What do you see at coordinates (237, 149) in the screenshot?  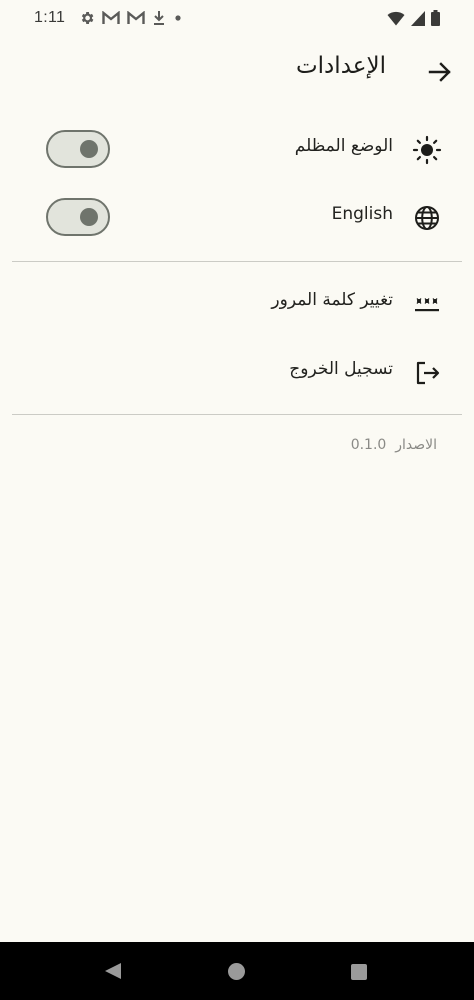 I see `dark-mode-row: الوضع المظلم` at bounding box center [237, 149].